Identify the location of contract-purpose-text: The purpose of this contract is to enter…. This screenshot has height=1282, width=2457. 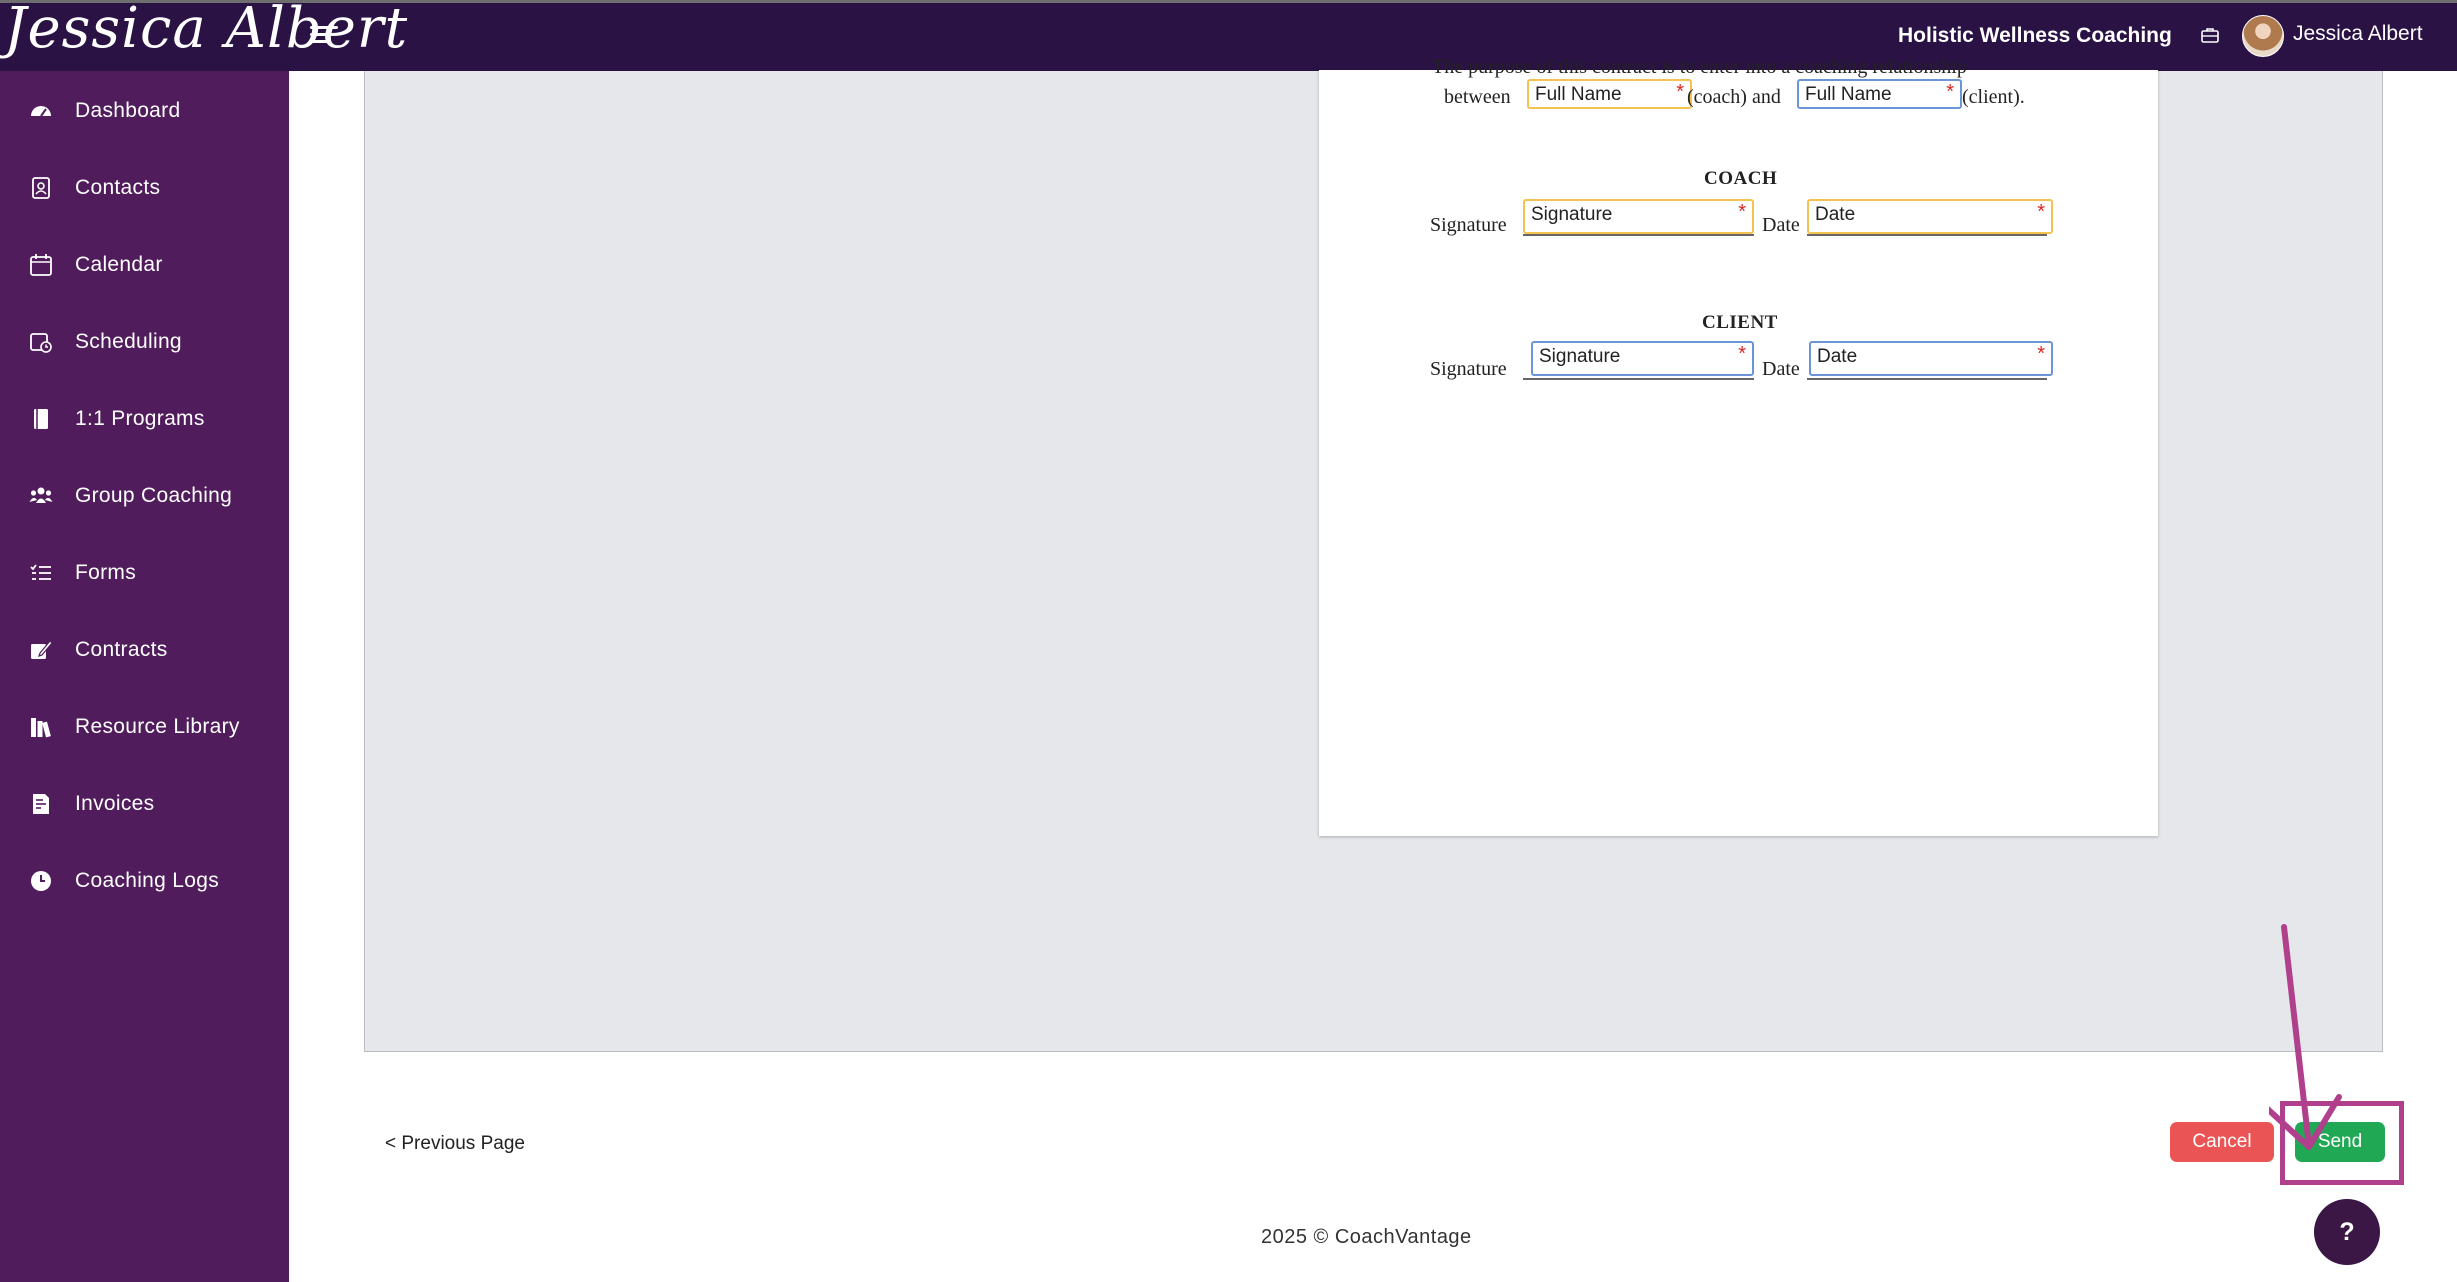
(1699, 67).